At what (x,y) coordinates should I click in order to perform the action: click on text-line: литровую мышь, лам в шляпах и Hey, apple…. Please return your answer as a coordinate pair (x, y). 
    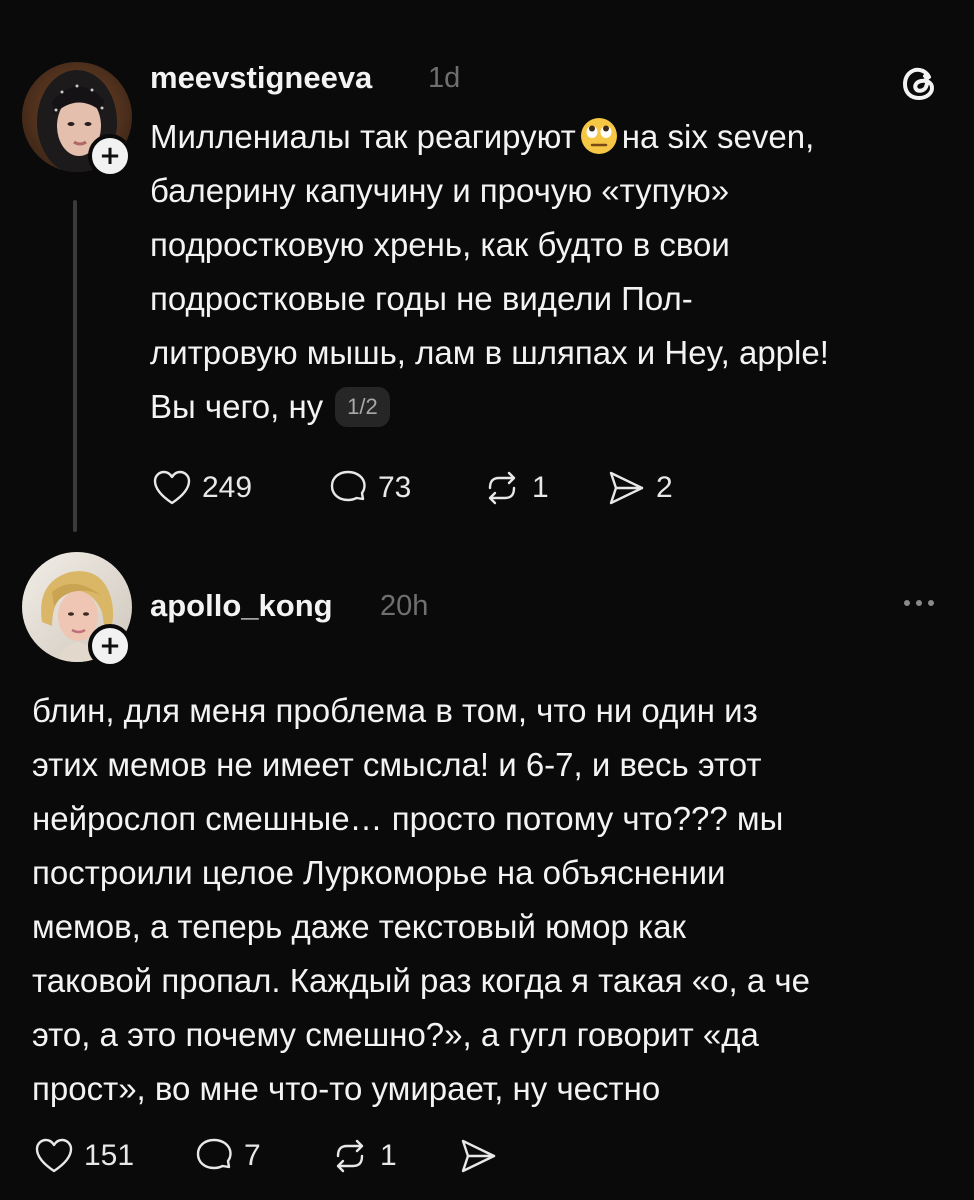
    Looking at the image, I should click on (489, 352).